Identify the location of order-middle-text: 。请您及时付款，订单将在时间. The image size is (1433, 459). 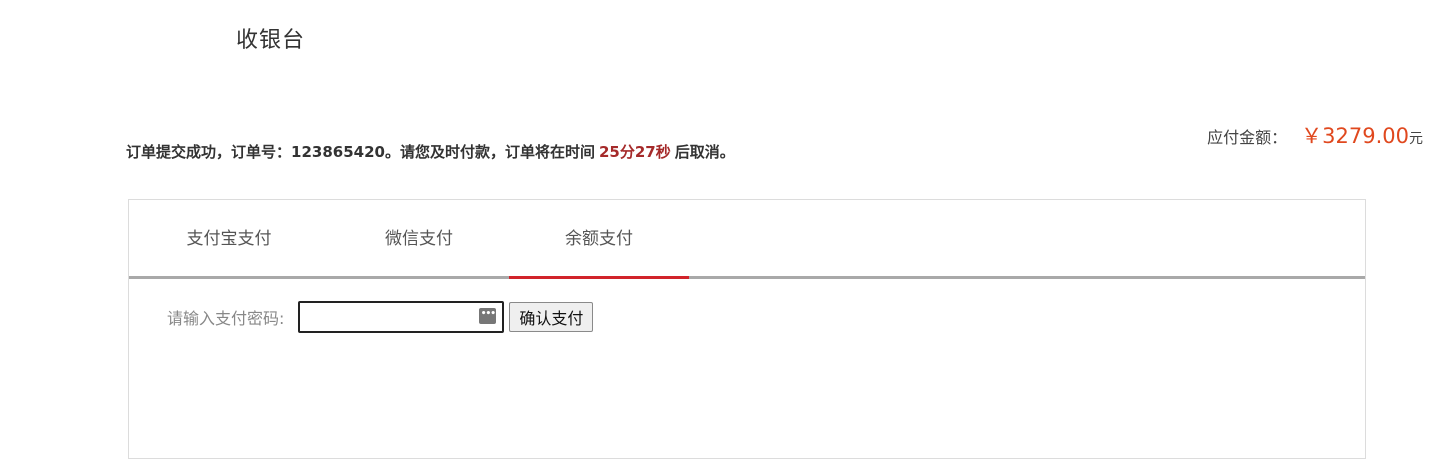
(489, 152).